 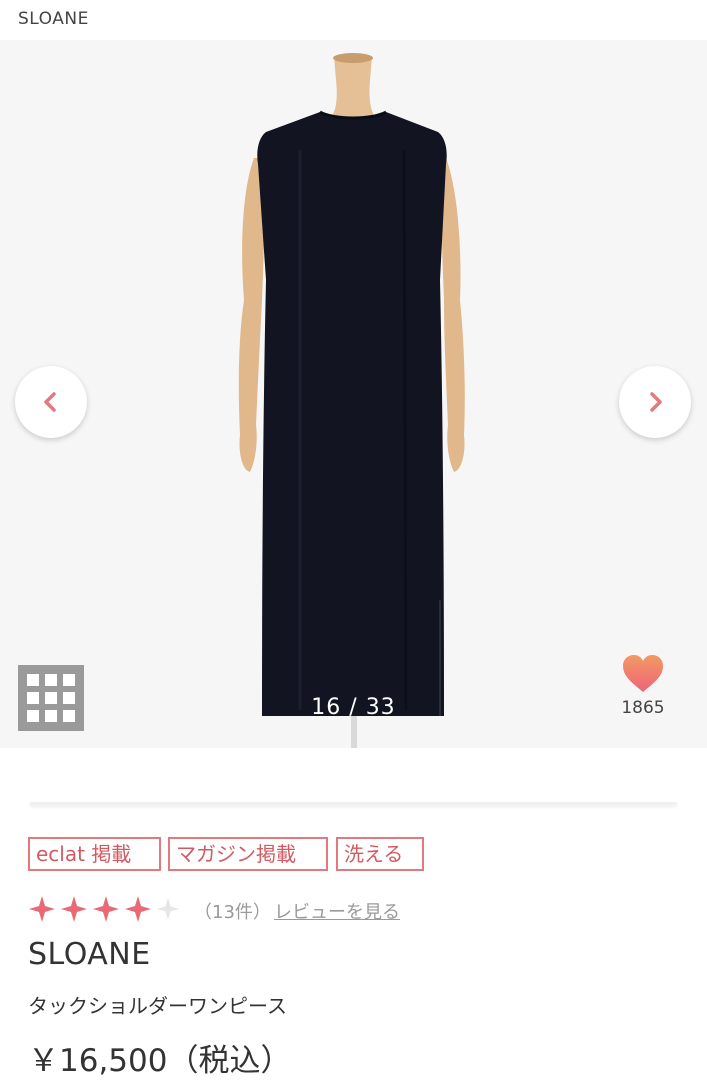 I want to click on chevron-left-icon, so click(x=50, y=402).